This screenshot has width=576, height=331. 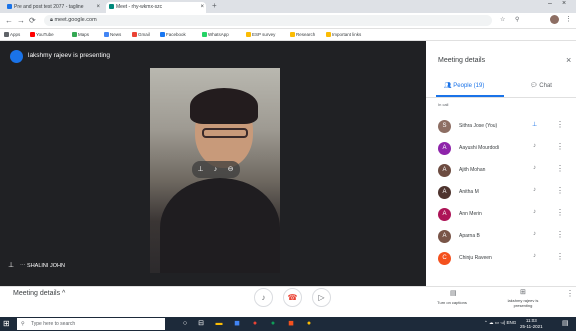 What do you see at coordinates (564, 3) in the screenshot?
I see `window-close-icon: ×` at bounding box center [564, 3].